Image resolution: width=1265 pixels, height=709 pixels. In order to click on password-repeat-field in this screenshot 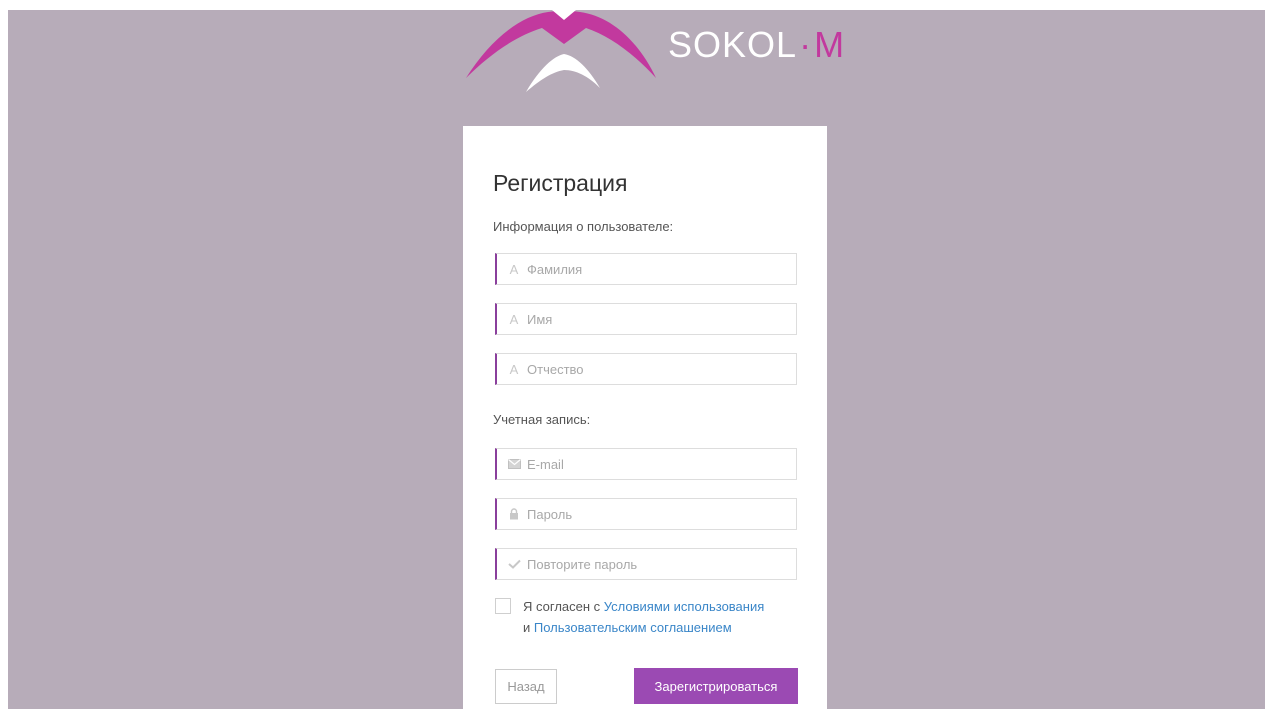, I will do `click(646, 564)`.